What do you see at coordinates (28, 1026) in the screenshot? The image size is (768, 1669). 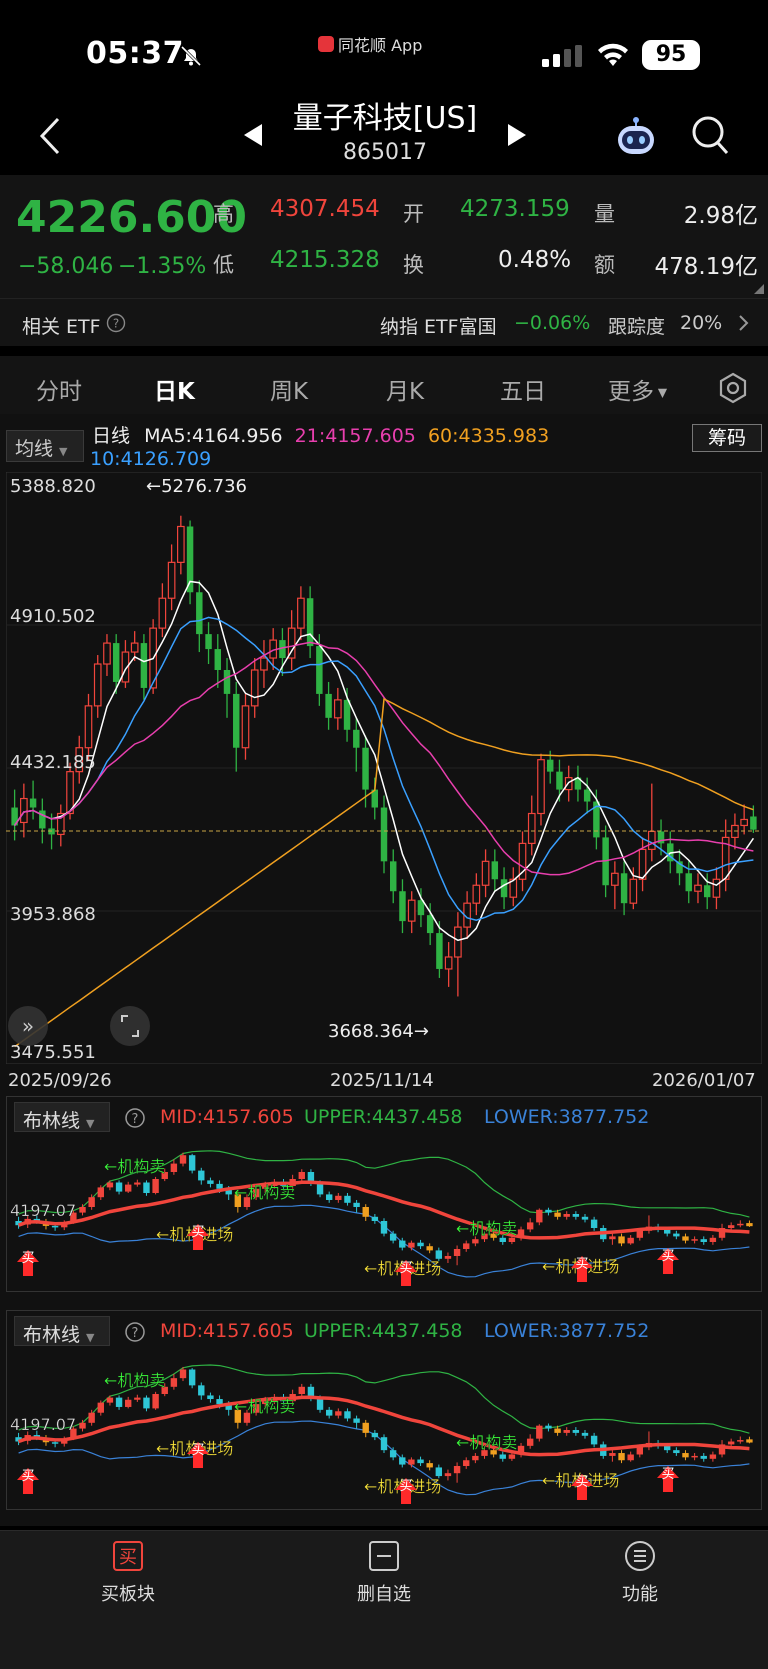 I see `collapse-button: »` at bounding box center [28, 1026].